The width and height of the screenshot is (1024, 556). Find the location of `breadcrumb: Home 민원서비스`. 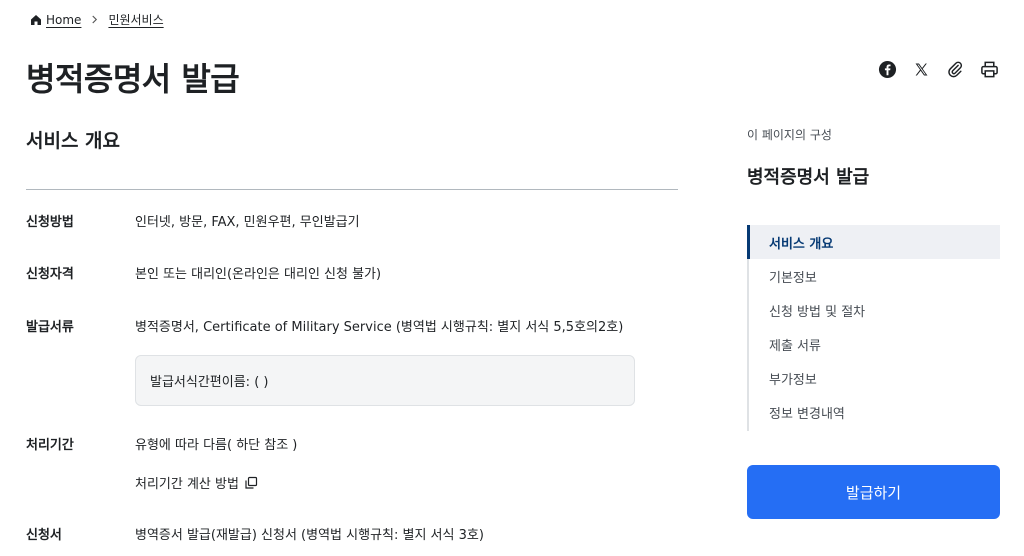

breadcrumb: Home 민원서비스 is located at coordinates (97, 19).